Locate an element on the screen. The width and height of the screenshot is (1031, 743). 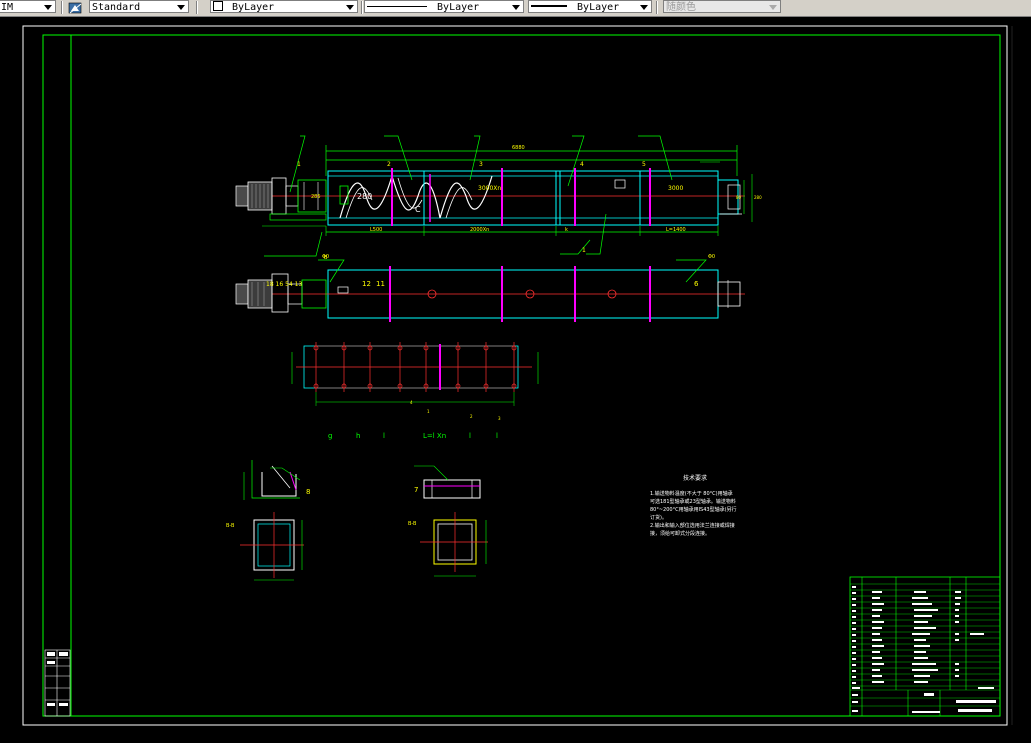
textstyle-select: Standard is located at coordinates (139, 6).